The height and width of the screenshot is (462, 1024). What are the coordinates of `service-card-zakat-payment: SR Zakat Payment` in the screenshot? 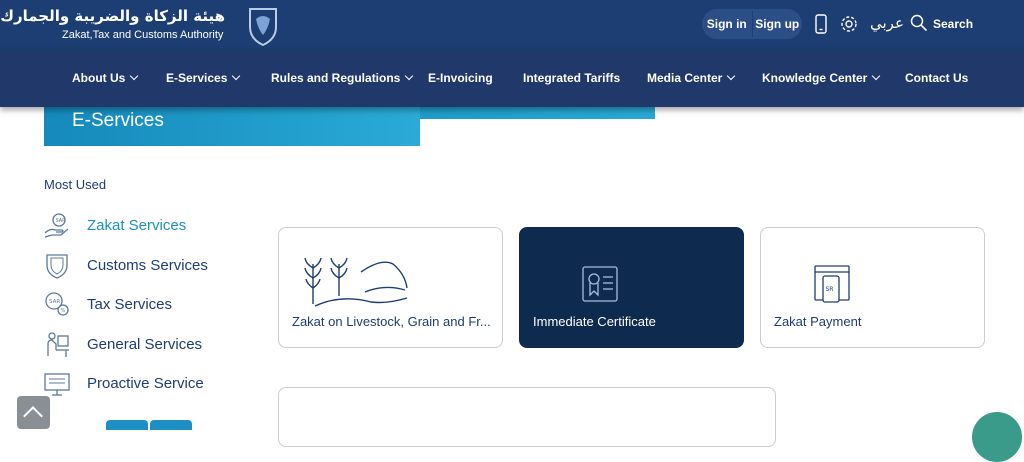 It's located at (872, 287).